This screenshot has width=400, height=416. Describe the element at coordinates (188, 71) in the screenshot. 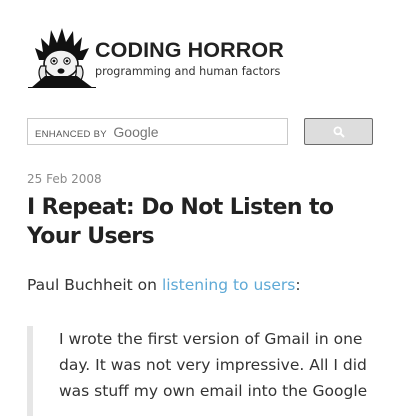

I see `site-tagline: programming and human factors` at that location.